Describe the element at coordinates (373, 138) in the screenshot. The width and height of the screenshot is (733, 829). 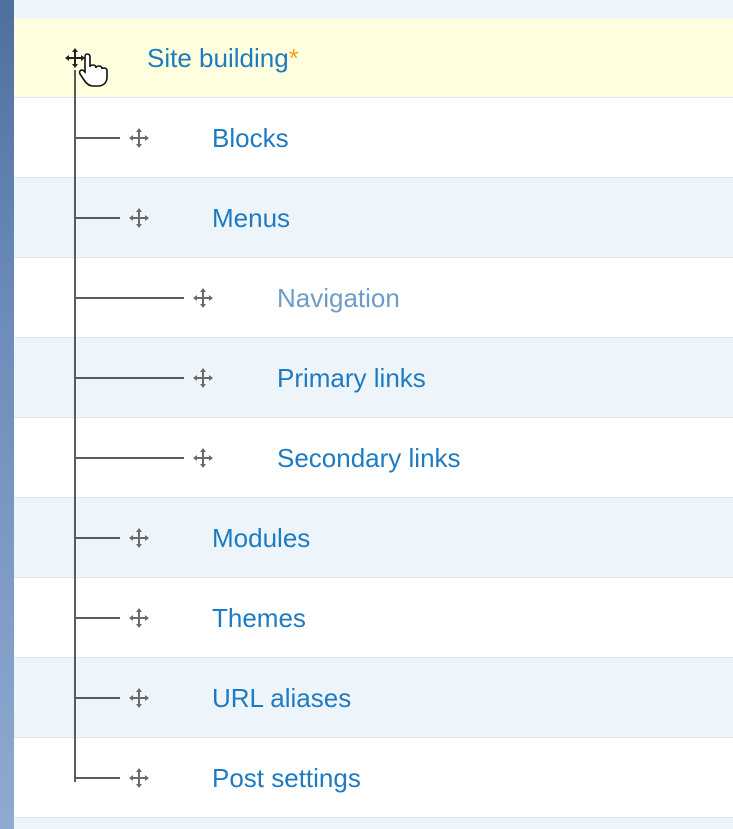
I see `table-row-blocks: Blocks` at that location.